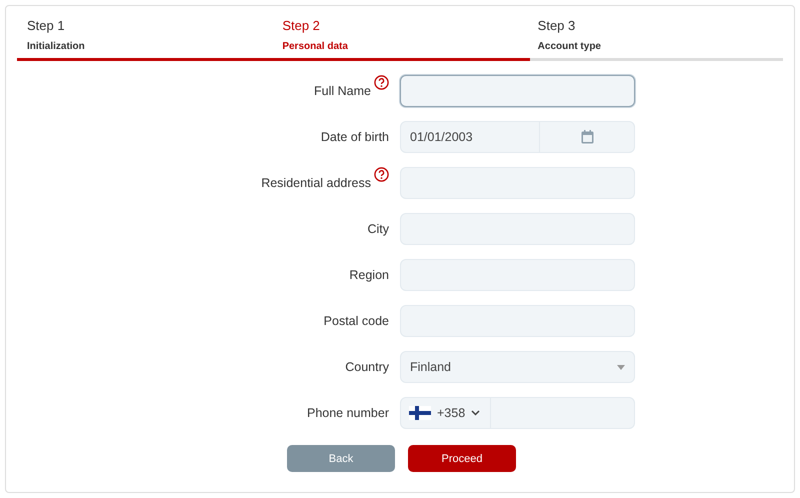  Describe the element at coordinates (587, 137) in the screenshot. I see `calendar-icon` at that location.